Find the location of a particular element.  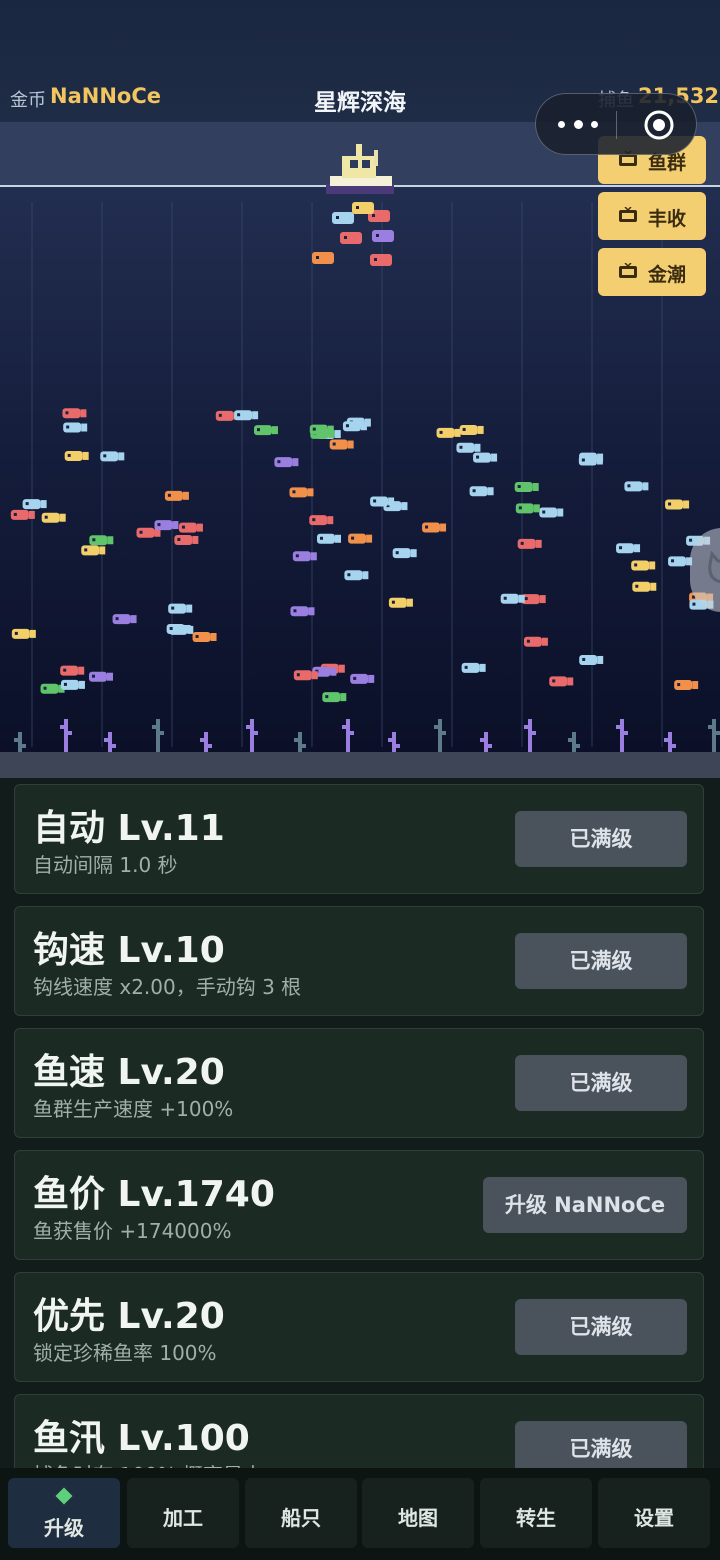

tab-ships: 船只 is located at coordinates (301, 1513).